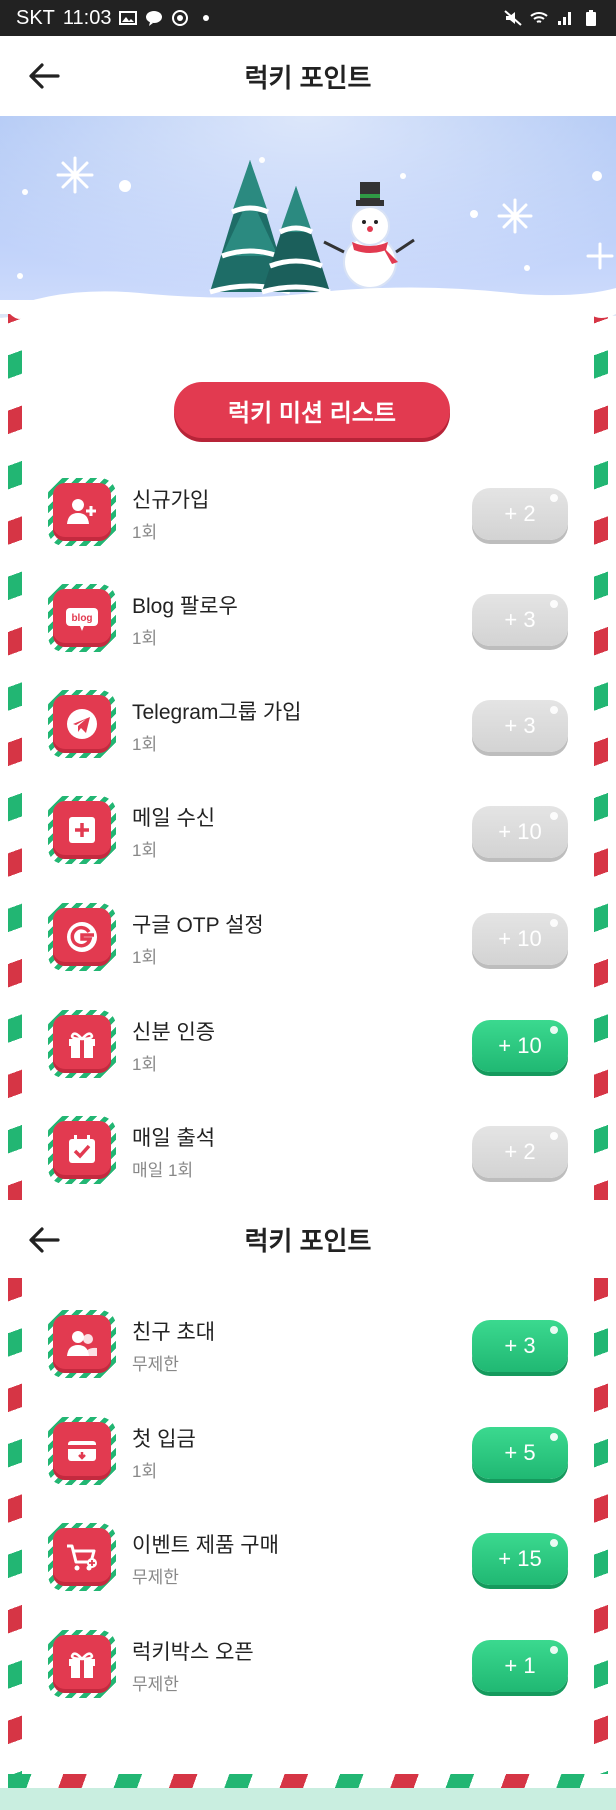 Image resolution: width=616 pixels, height=1810 pixels. Describe the element at coordinates (564, 18) in the screenshot. I see `signal-icon` at that location.